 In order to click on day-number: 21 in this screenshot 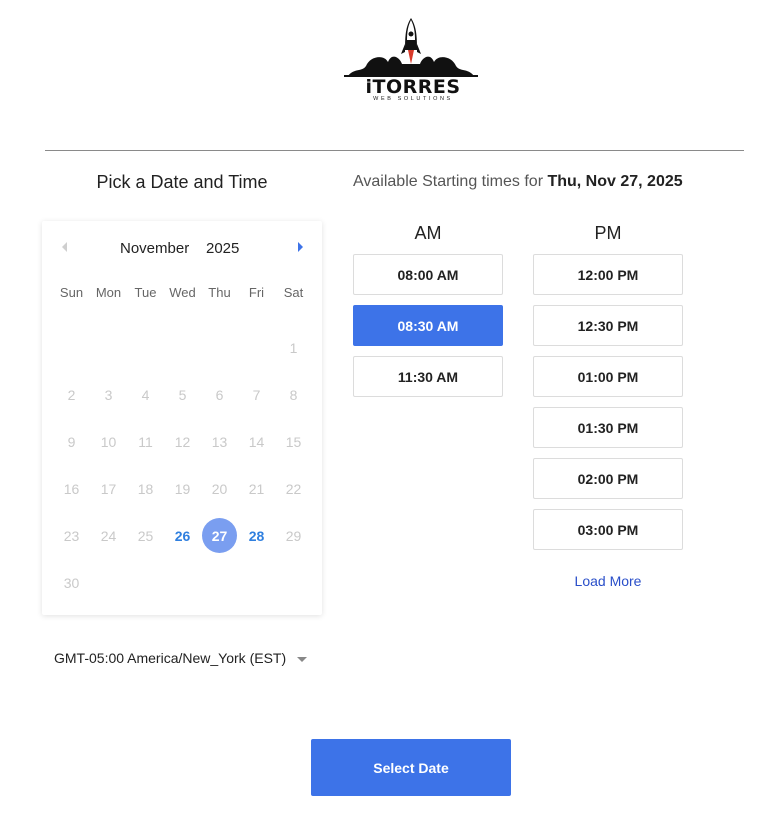, I will do `click(256, 488)`.